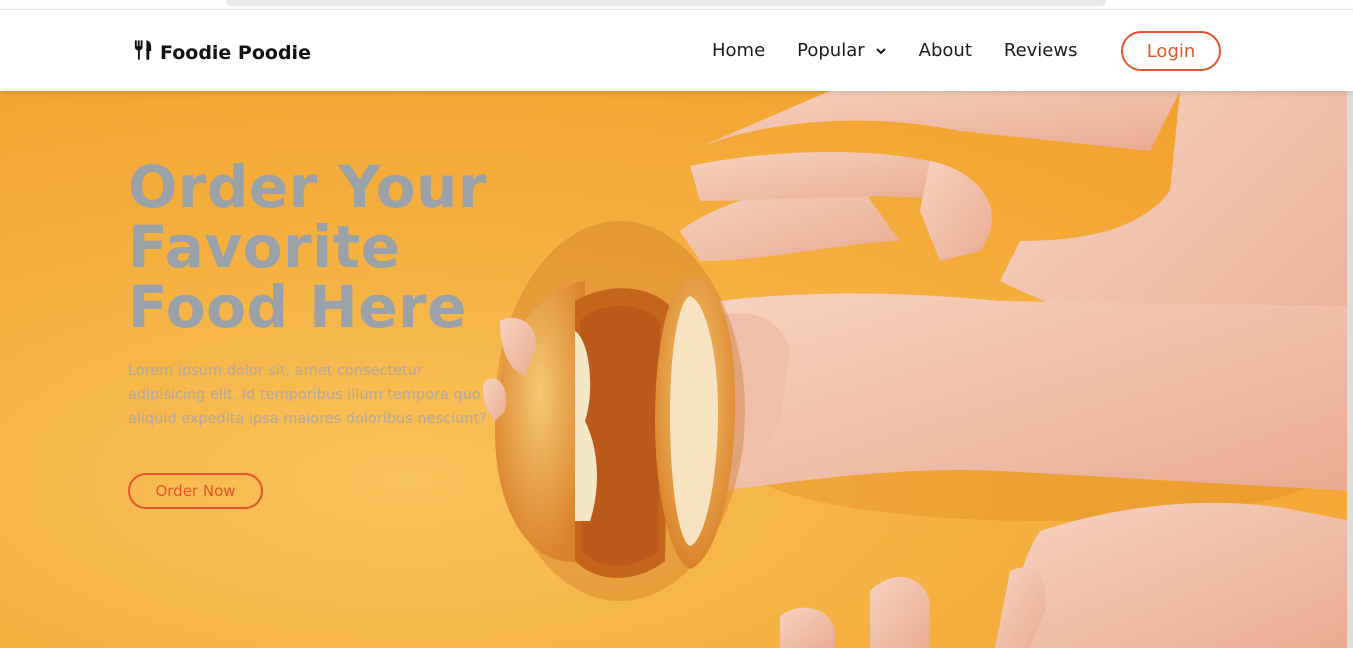 This screenshot has width=1353, height=648. What do you see at coordinates (143, 52) in the screenshot?
I see `fork-knife-icon` at bounding box center [143, 52].